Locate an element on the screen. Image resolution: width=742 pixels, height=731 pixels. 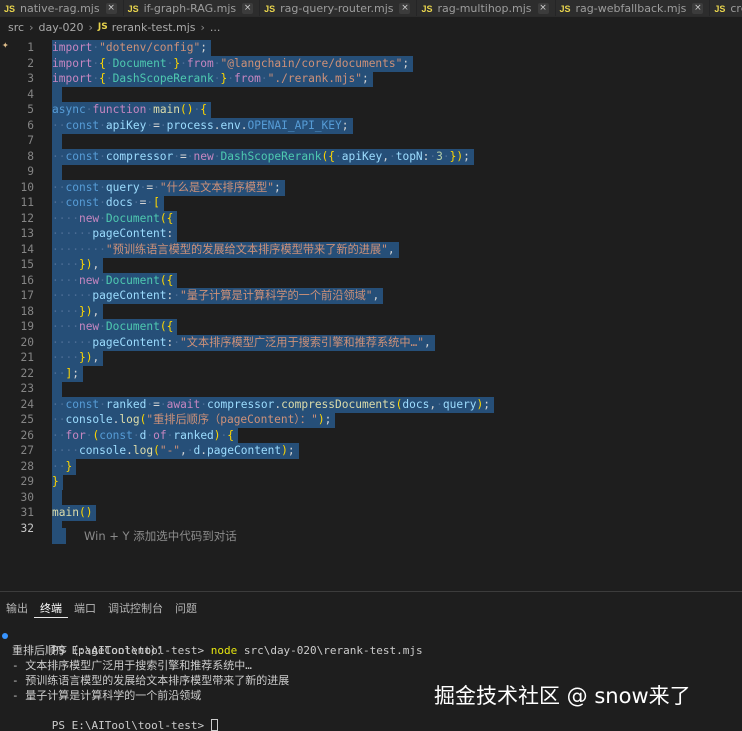
line-number: 30 is located at coordinates (27, 497).